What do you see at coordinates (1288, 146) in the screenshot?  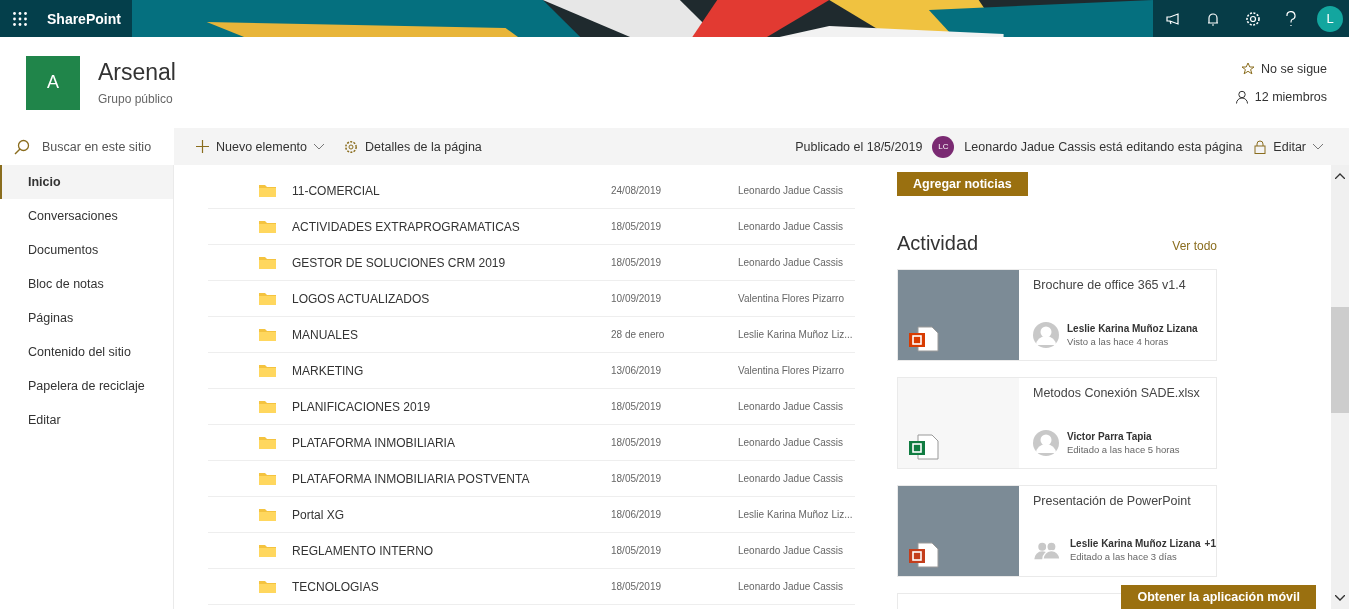 I see `edit-button: Editar` at bounding box center [1288, 146].